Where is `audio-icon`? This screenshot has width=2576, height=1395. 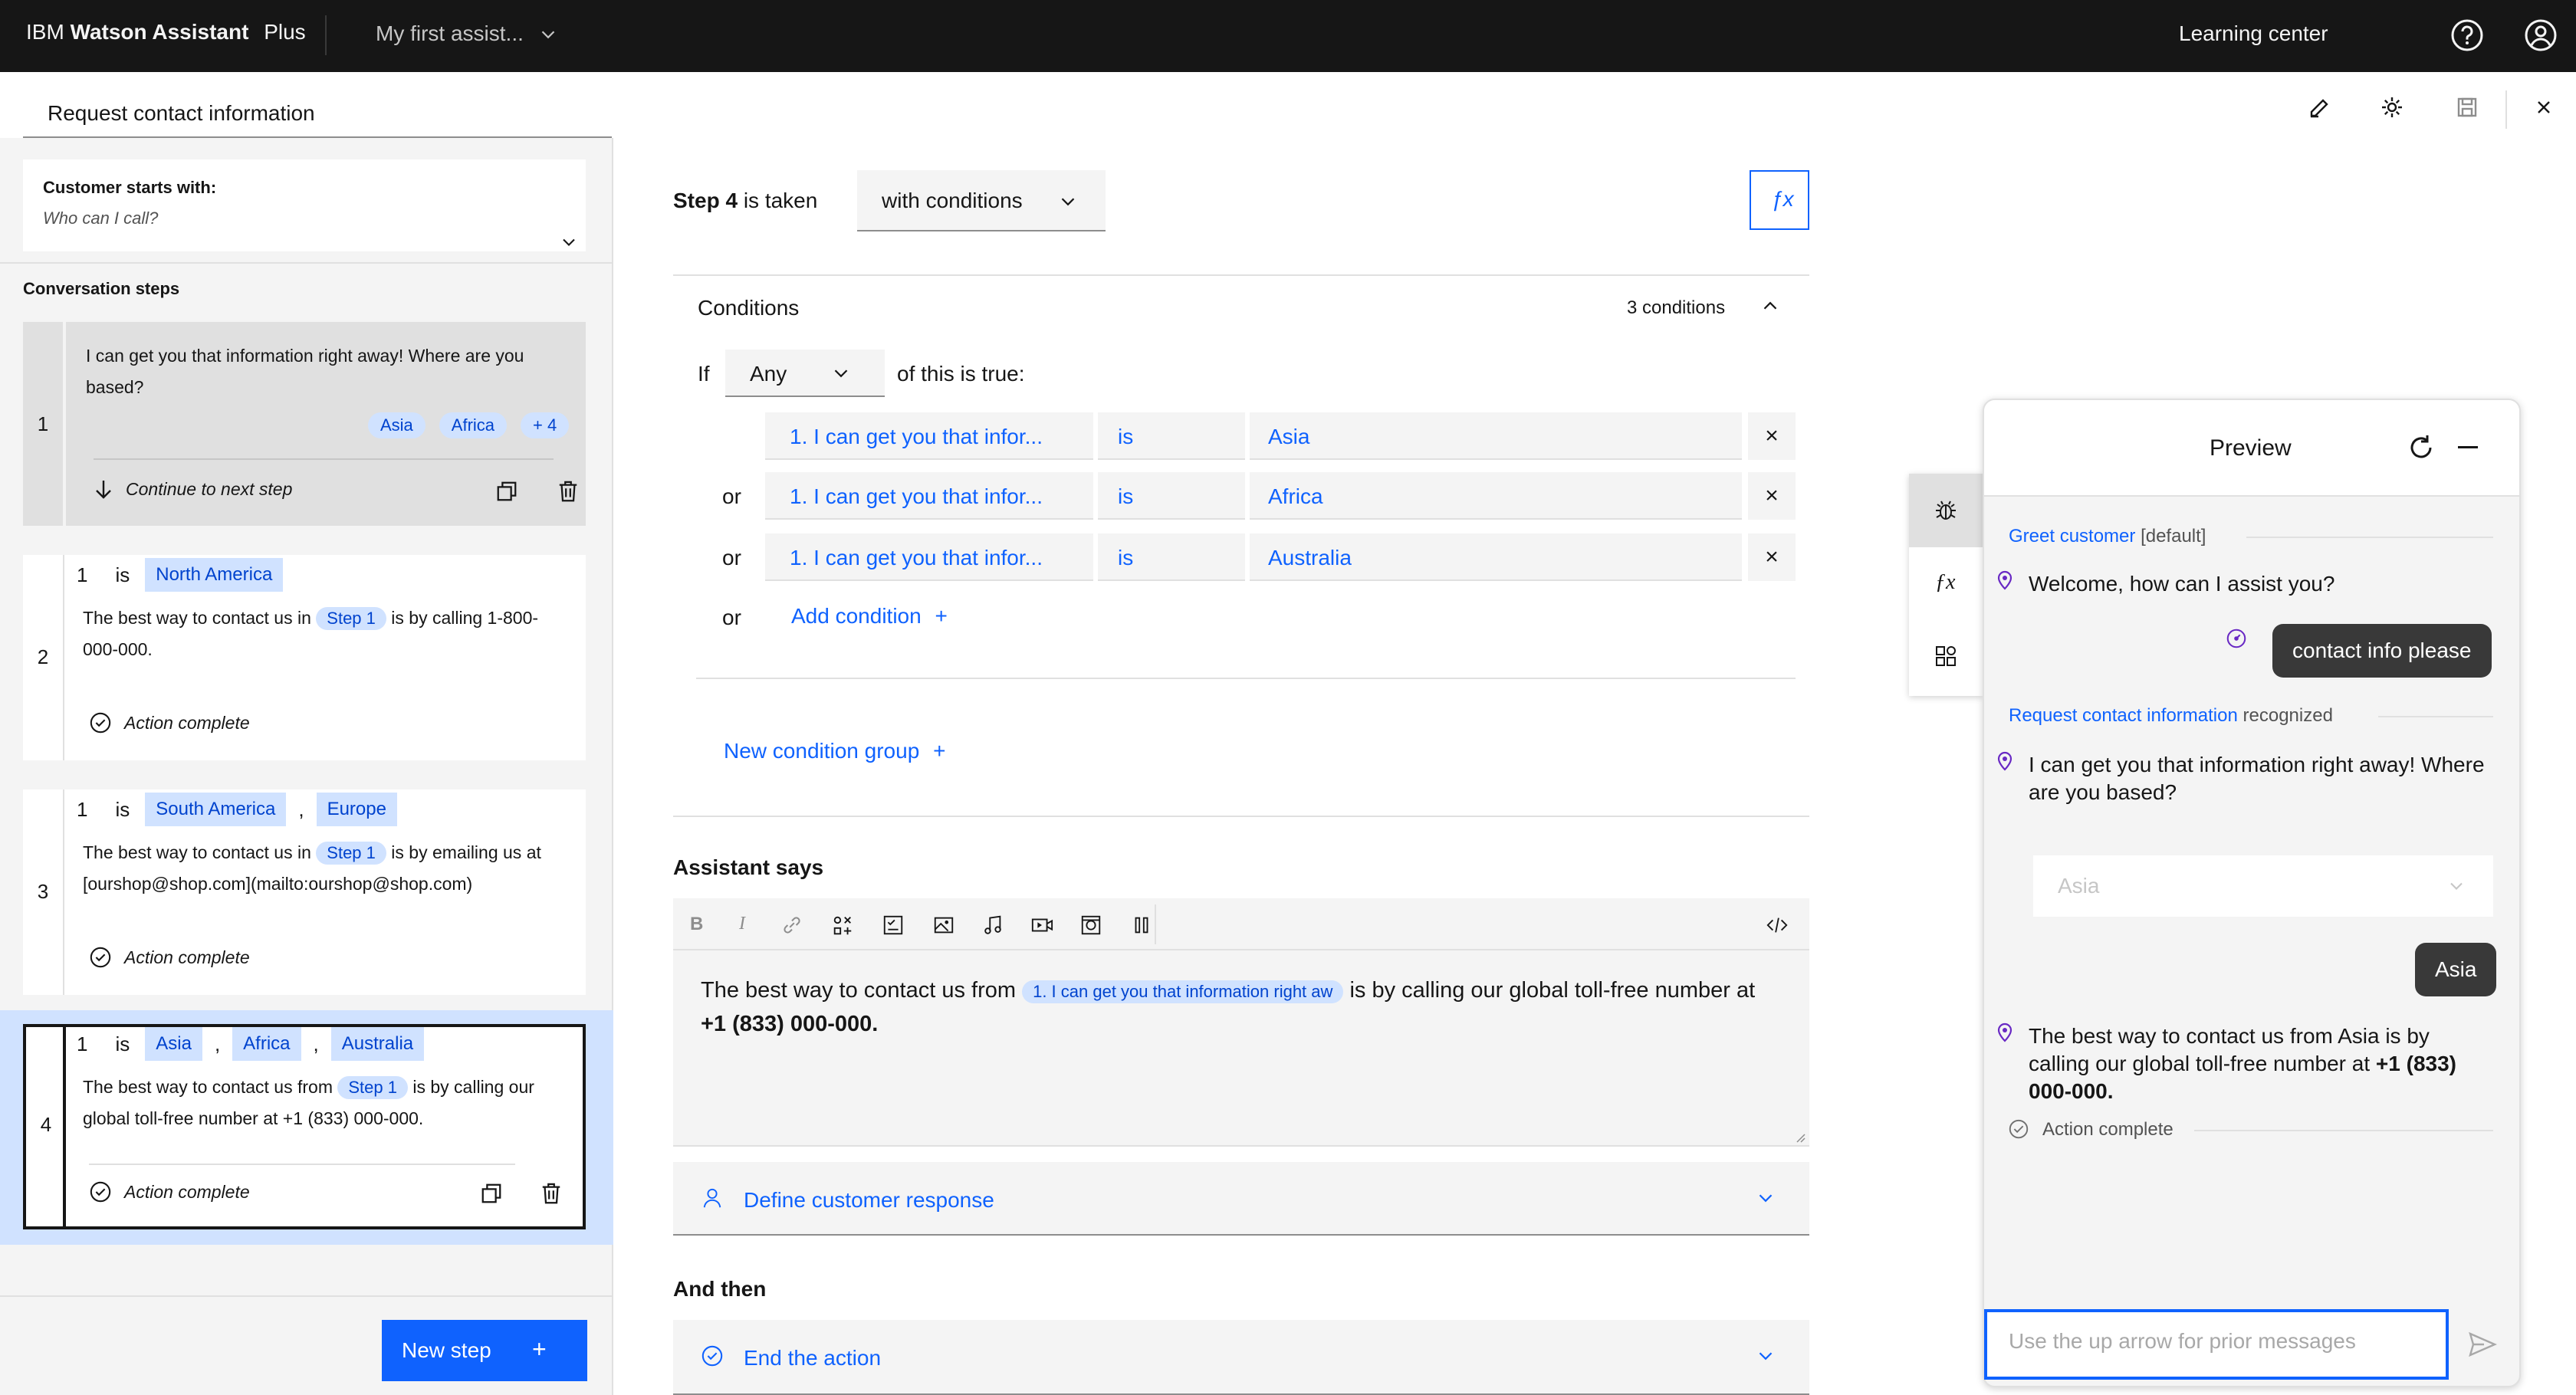
audio-icon is located at coordinates (992, 926).